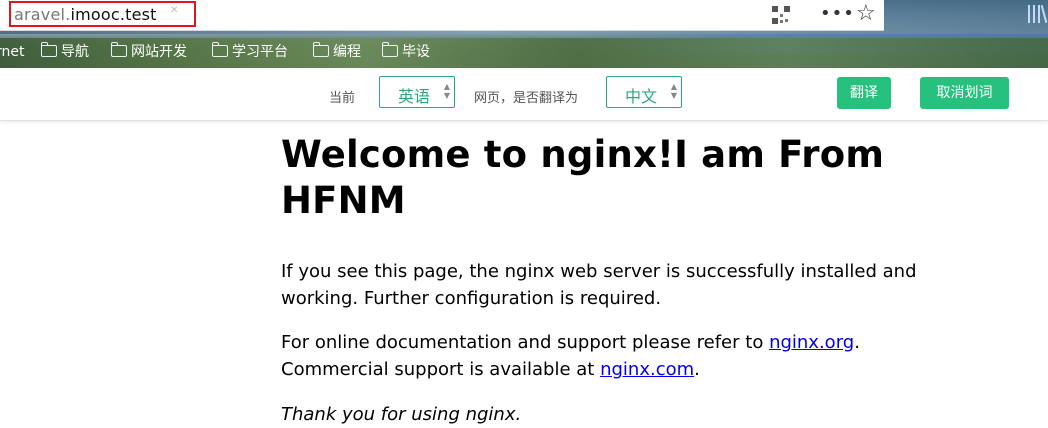  Describe the element at coordinates (176, 11) in the screenshot. I see `clear-url-icon: ✕` at that location.